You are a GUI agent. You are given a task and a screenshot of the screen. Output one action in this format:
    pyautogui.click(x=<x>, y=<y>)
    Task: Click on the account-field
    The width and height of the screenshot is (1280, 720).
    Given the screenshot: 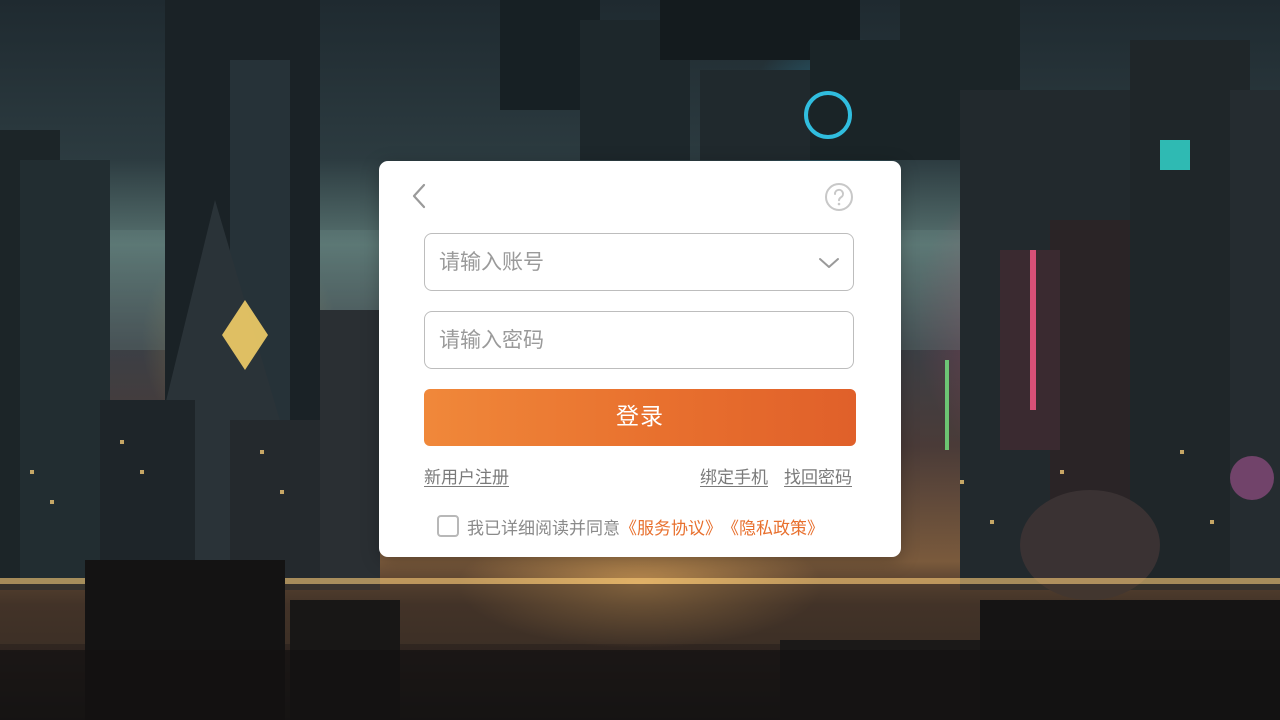 What is the action you would take?
    pyautogui.click(x=639, y=262)
    